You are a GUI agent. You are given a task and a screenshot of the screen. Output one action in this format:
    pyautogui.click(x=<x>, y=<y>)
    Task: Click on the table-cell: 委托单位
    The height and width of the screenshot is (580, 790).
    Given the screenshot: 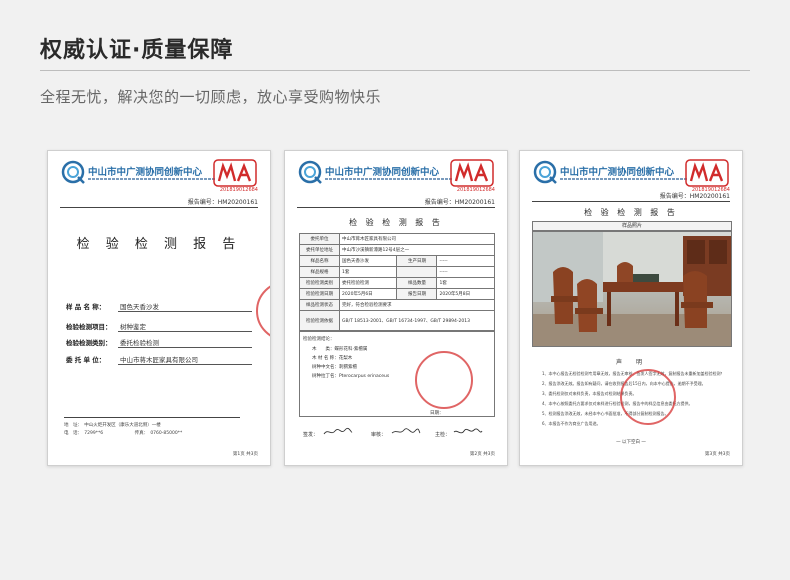 What is the action you would take?
    pyautogui.click(x=319, y=239)
    